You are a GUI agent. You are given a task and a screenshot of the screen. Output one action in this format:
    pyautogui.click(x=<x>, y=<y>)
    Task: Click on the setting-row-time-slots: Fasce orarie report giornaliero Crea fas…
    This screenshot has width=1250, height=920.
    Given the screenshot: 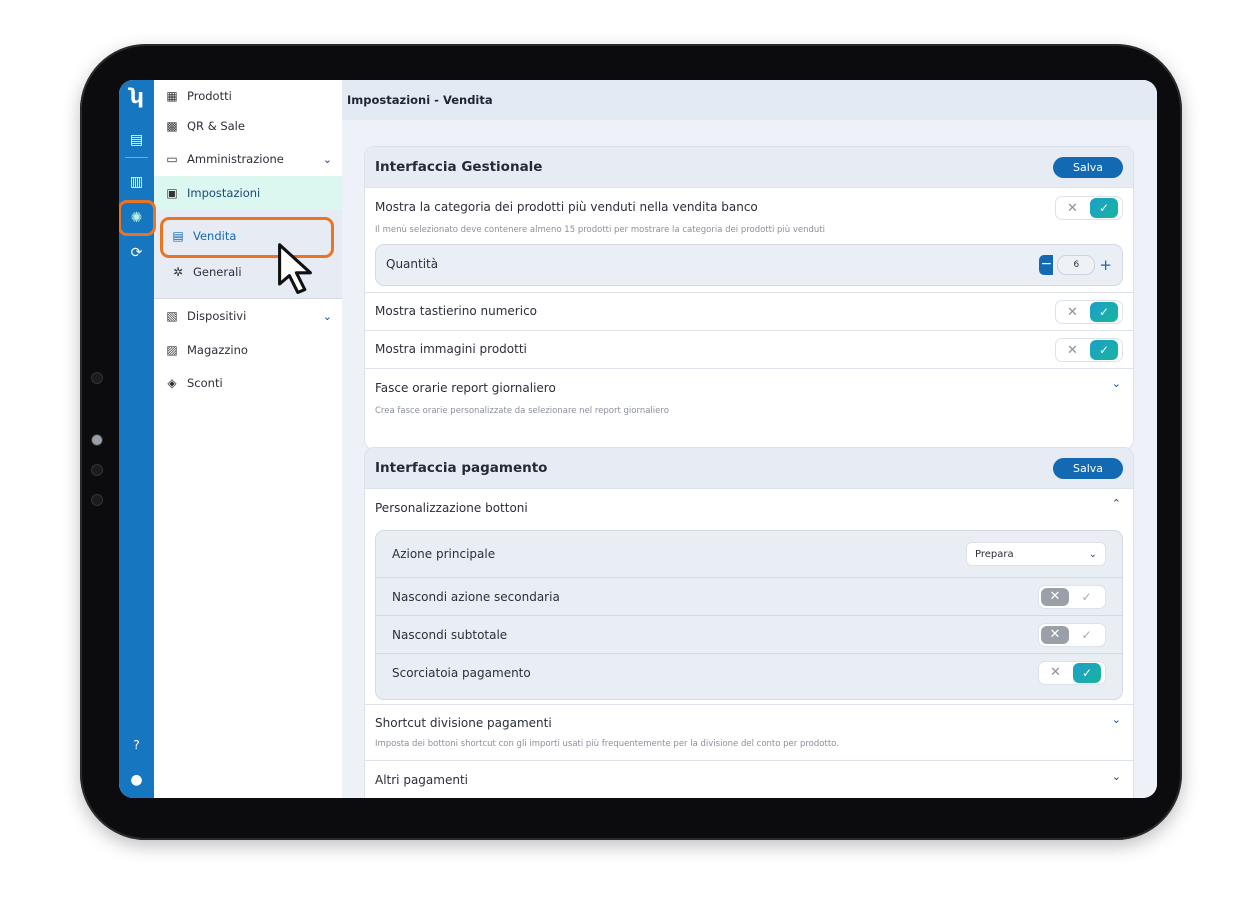 What is the action you would take?
    pyautogui.click(x=749, y=398)
    